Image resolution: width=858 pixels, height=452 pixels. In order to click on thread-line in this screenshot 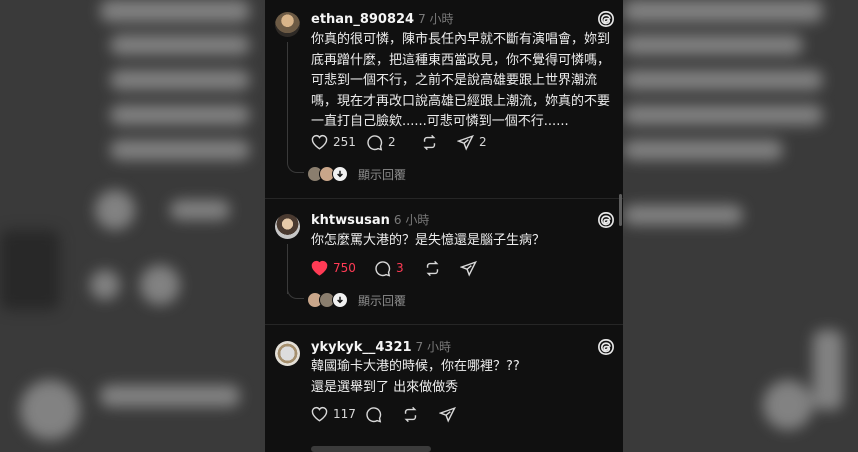, I will do `click(287, 102)`.